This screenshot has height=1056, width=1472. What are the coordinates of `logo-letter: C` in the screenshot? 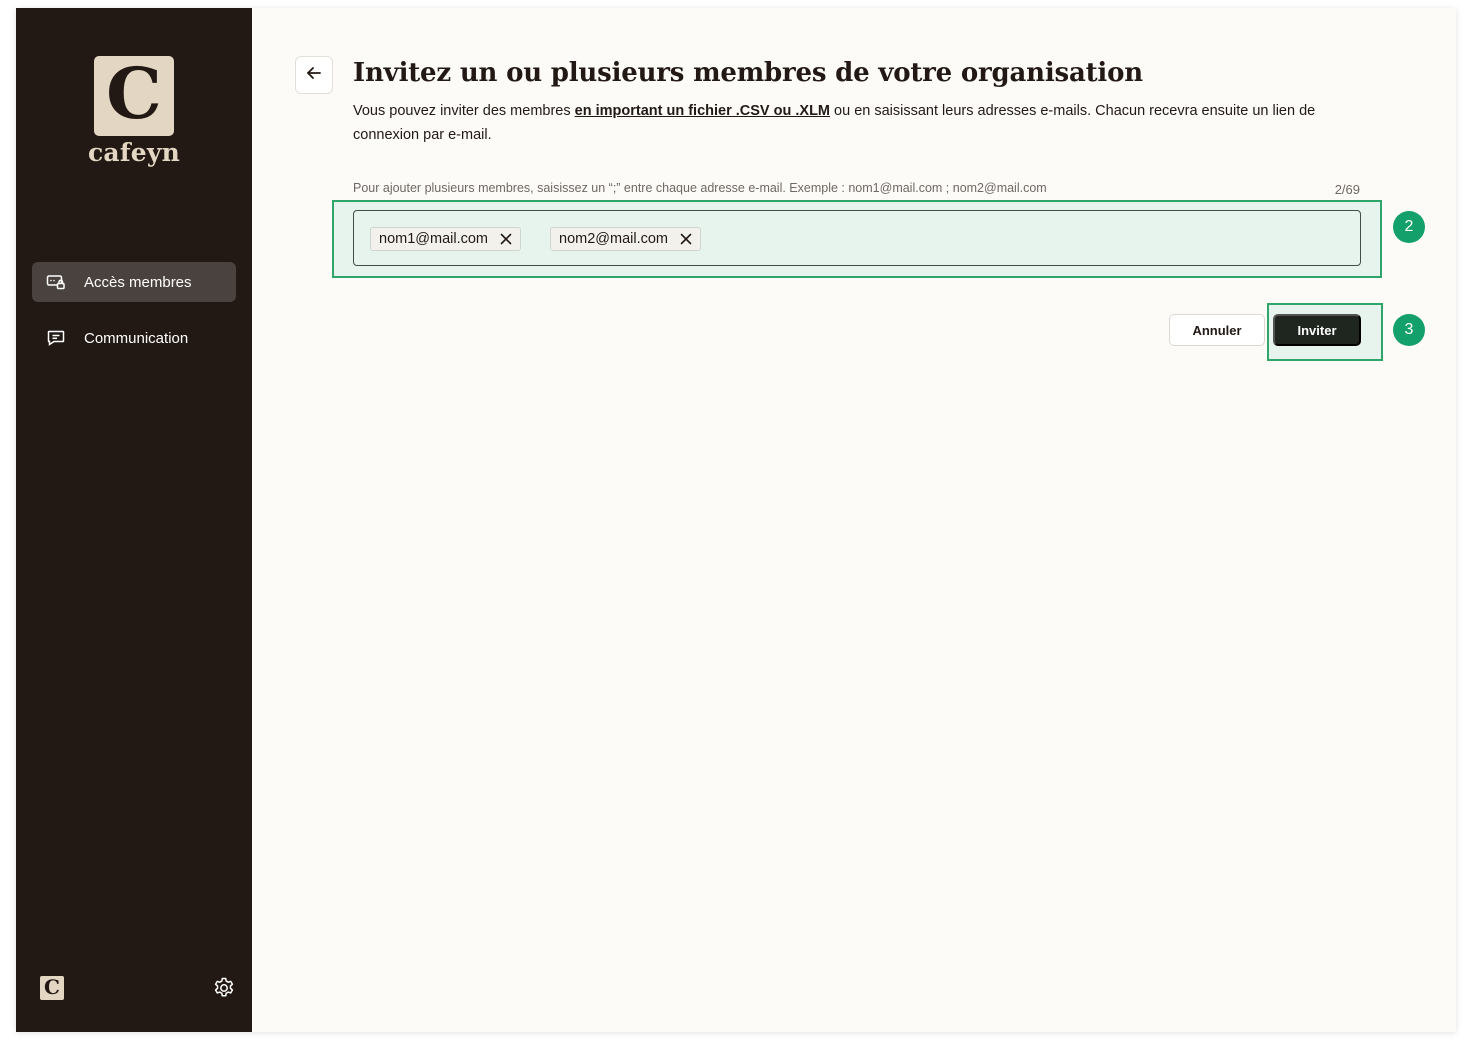 It's located at (134, 93).